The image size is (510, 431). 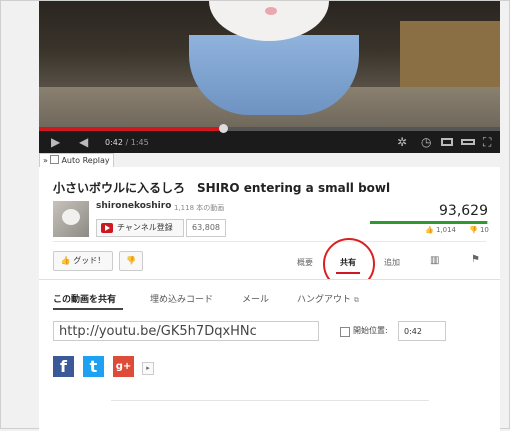 What do you see at coordinates (426, 142) in the screenshot?
I see `watch-later-icon: ◷` at bounding box center [426, 142].